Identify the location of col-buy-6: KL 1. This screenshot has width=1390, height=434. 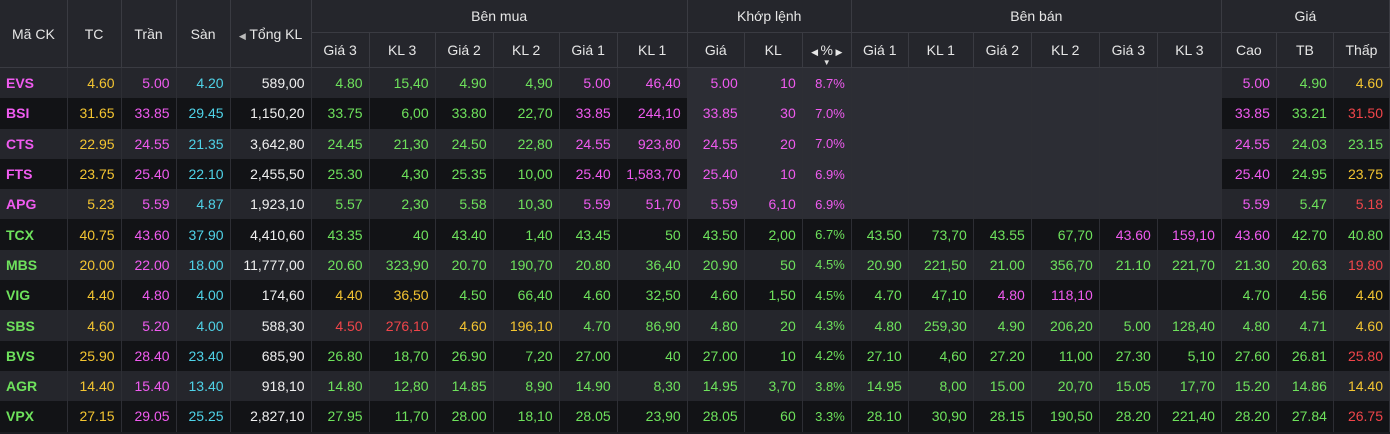
(652, 50).